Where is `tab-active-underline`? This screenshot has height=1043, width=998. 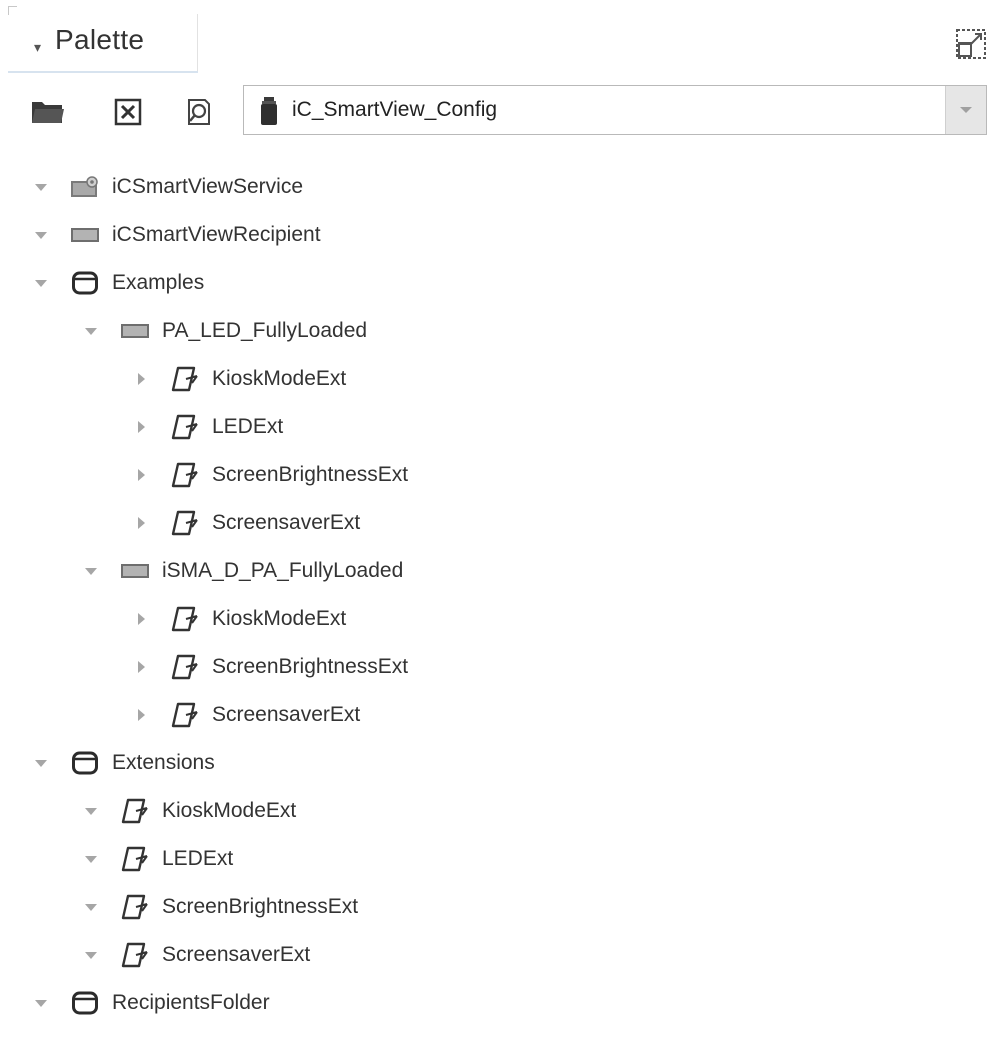
tab-active-underline is located at coordinates (103, 72).